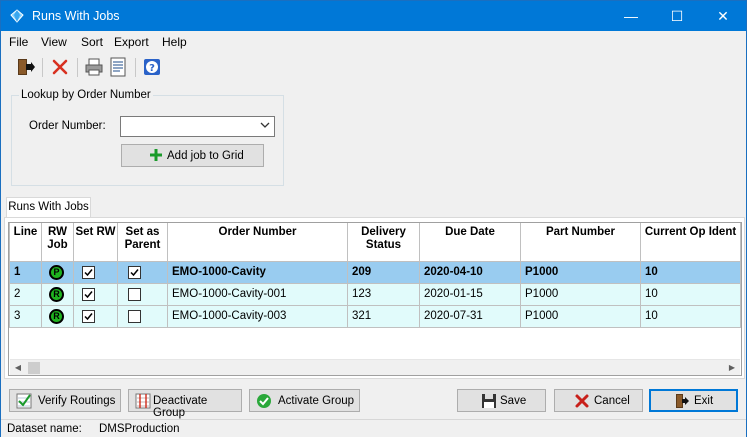 The height and width of the screenshot is (437, 747). Describe the element at coordinates (383, 316) in the screenshot. I see `delivery-status-cell: 321` at that location.